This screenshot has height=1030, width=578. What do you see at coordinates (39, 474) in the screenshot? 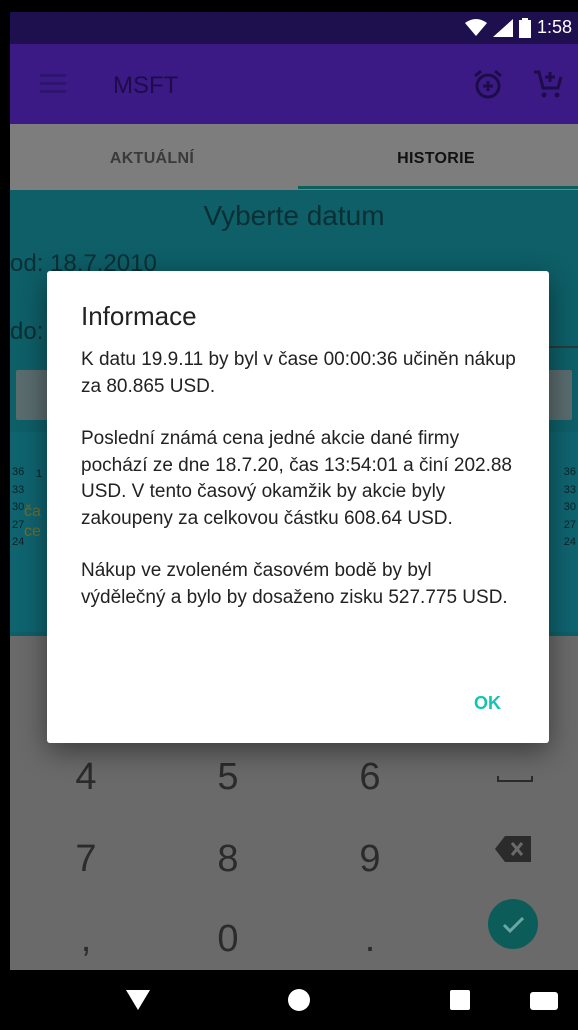
I see `chart-axis-top-label: 1` at bounding box center [39, 474].